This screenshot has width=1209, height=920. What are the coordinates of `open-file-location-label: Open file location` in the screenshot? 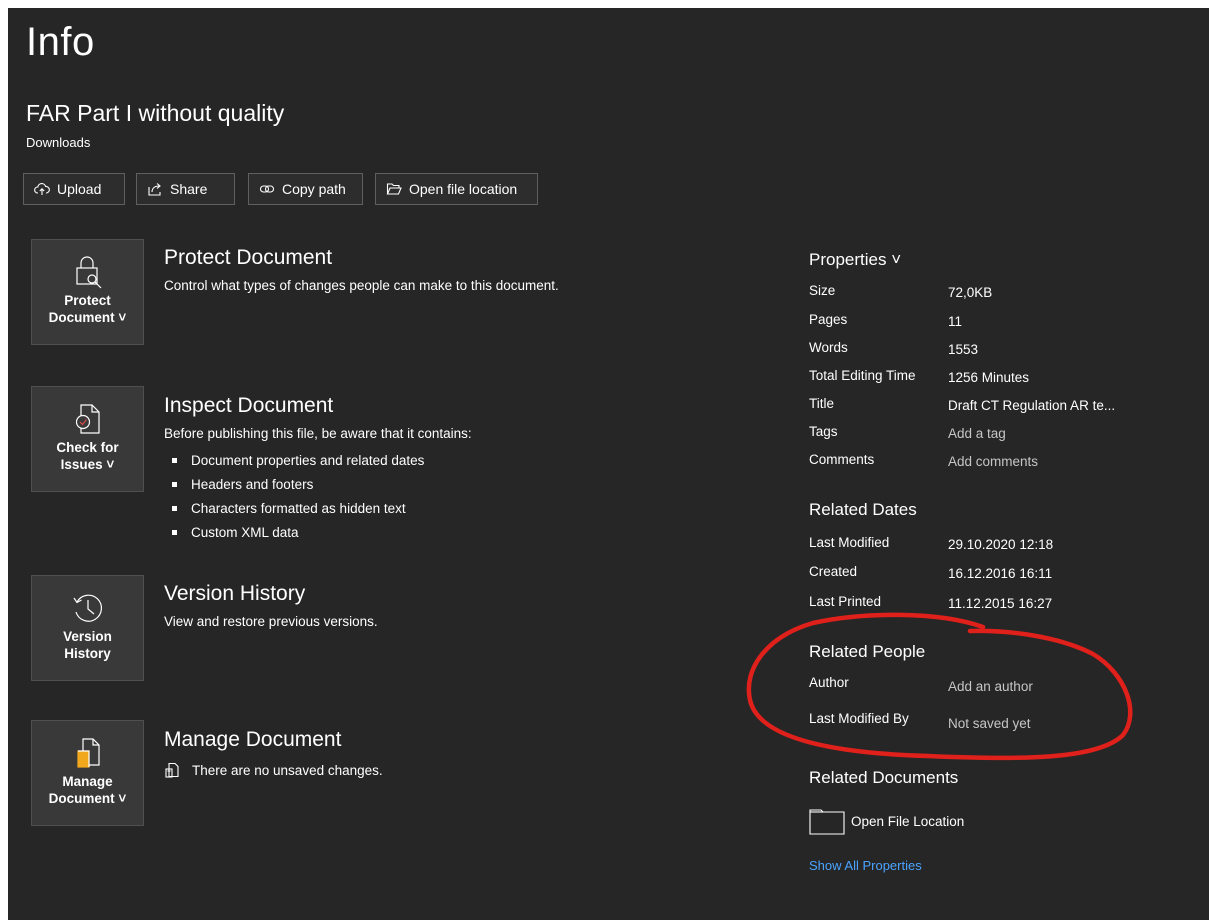 It's located at (463, 189).